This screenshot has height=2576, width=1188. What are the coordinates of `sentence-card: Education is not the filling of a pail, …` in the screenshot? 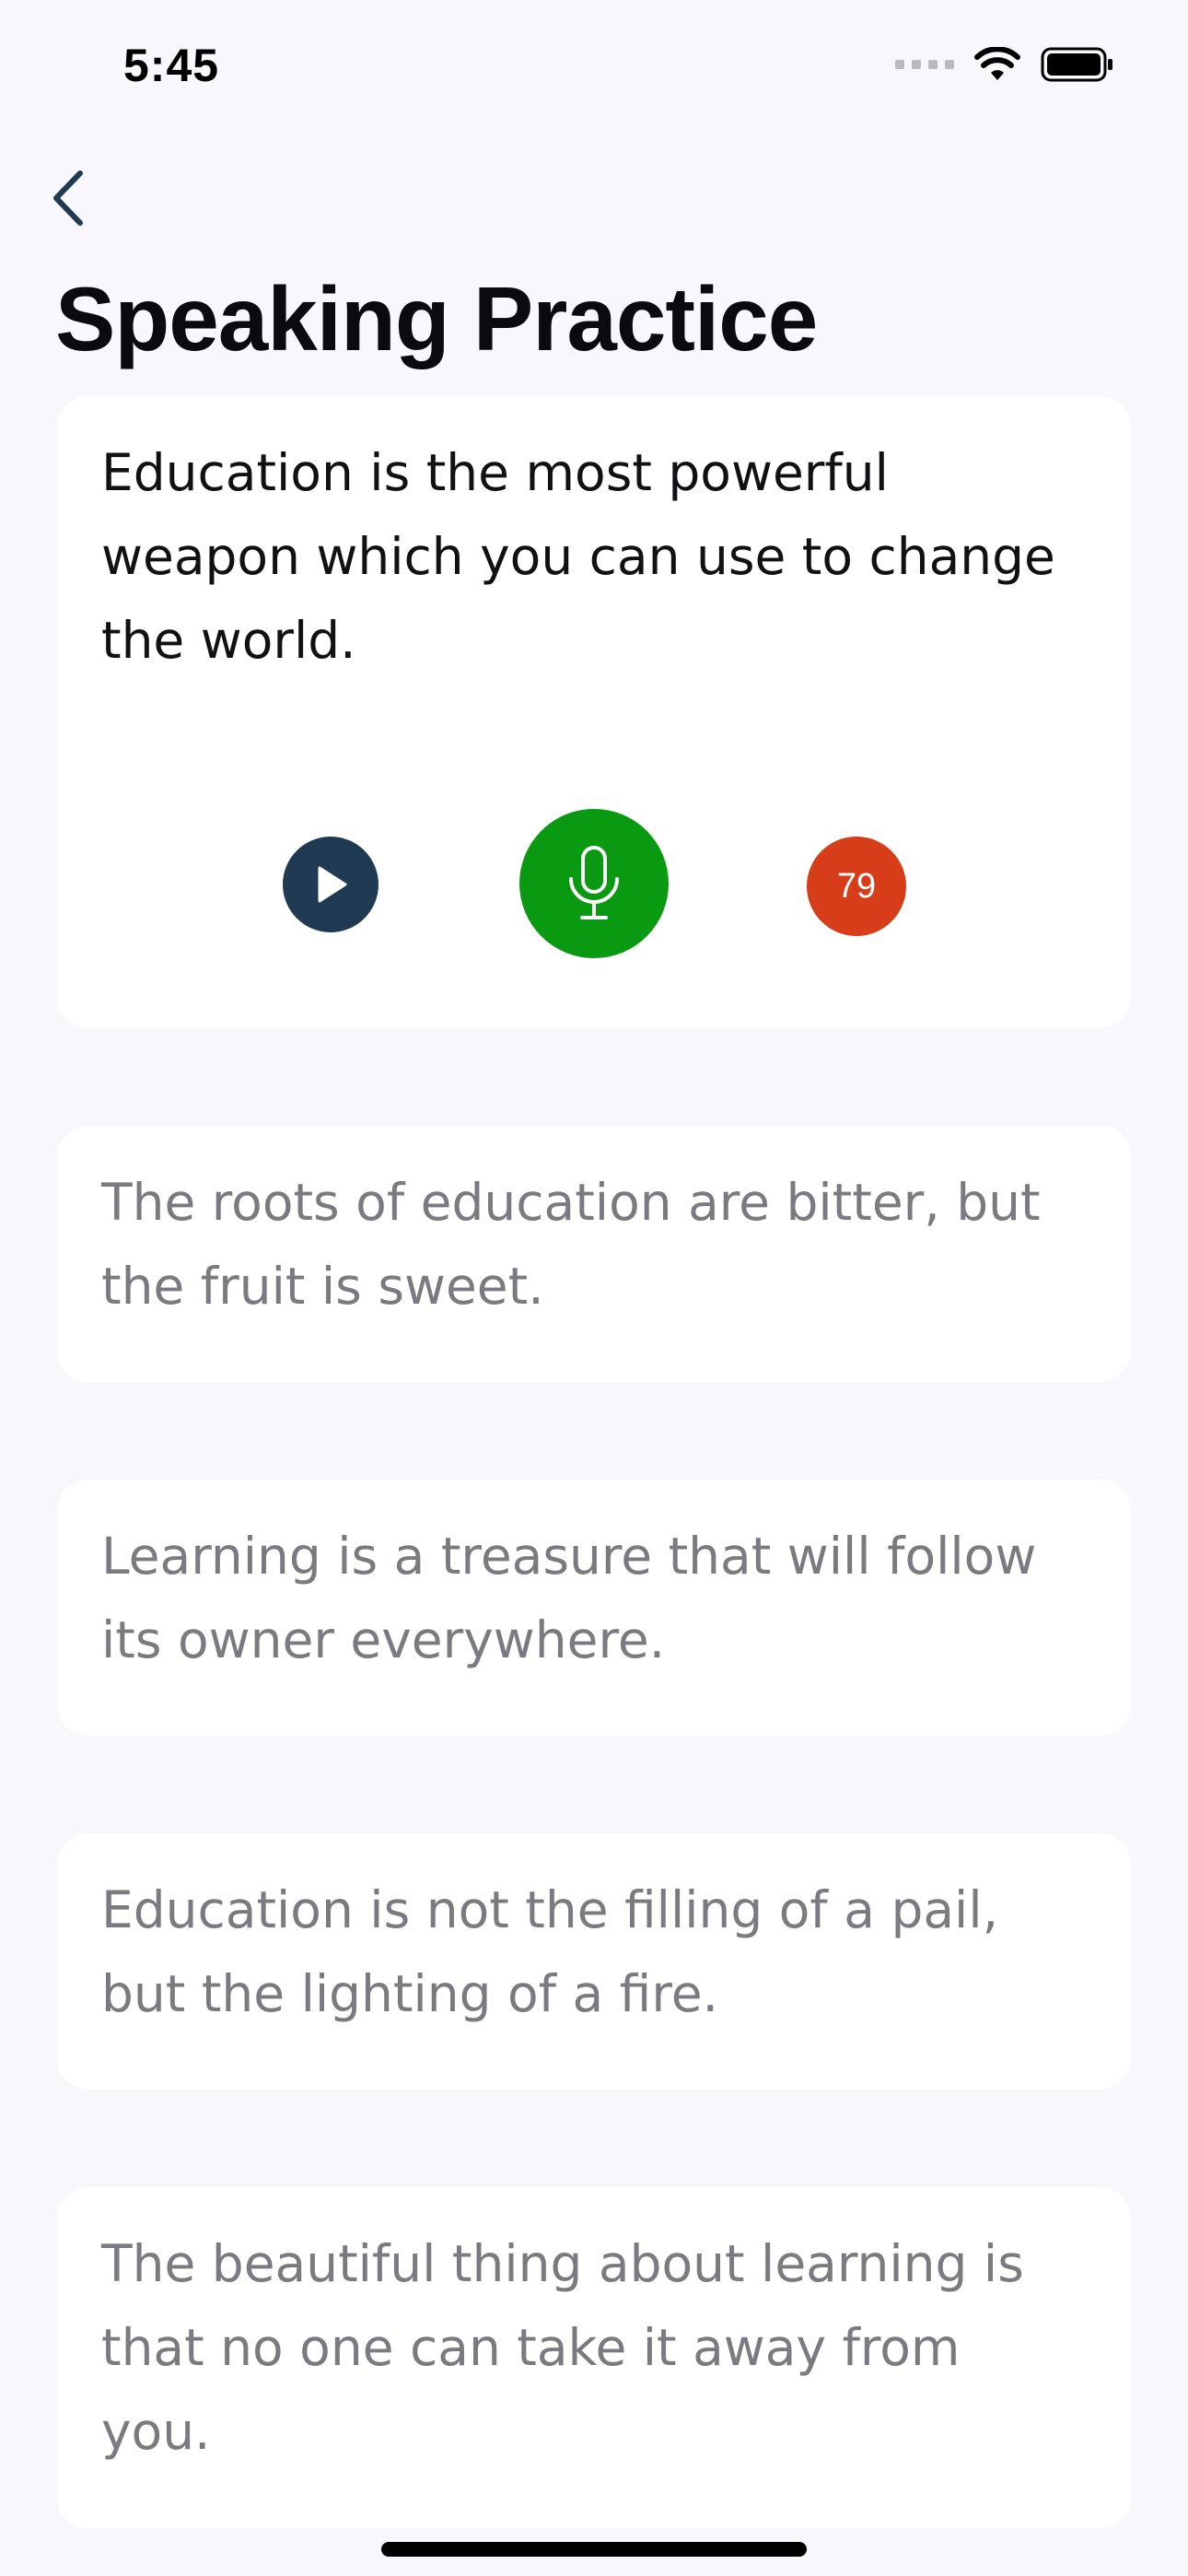 It's located at (594, 1961).